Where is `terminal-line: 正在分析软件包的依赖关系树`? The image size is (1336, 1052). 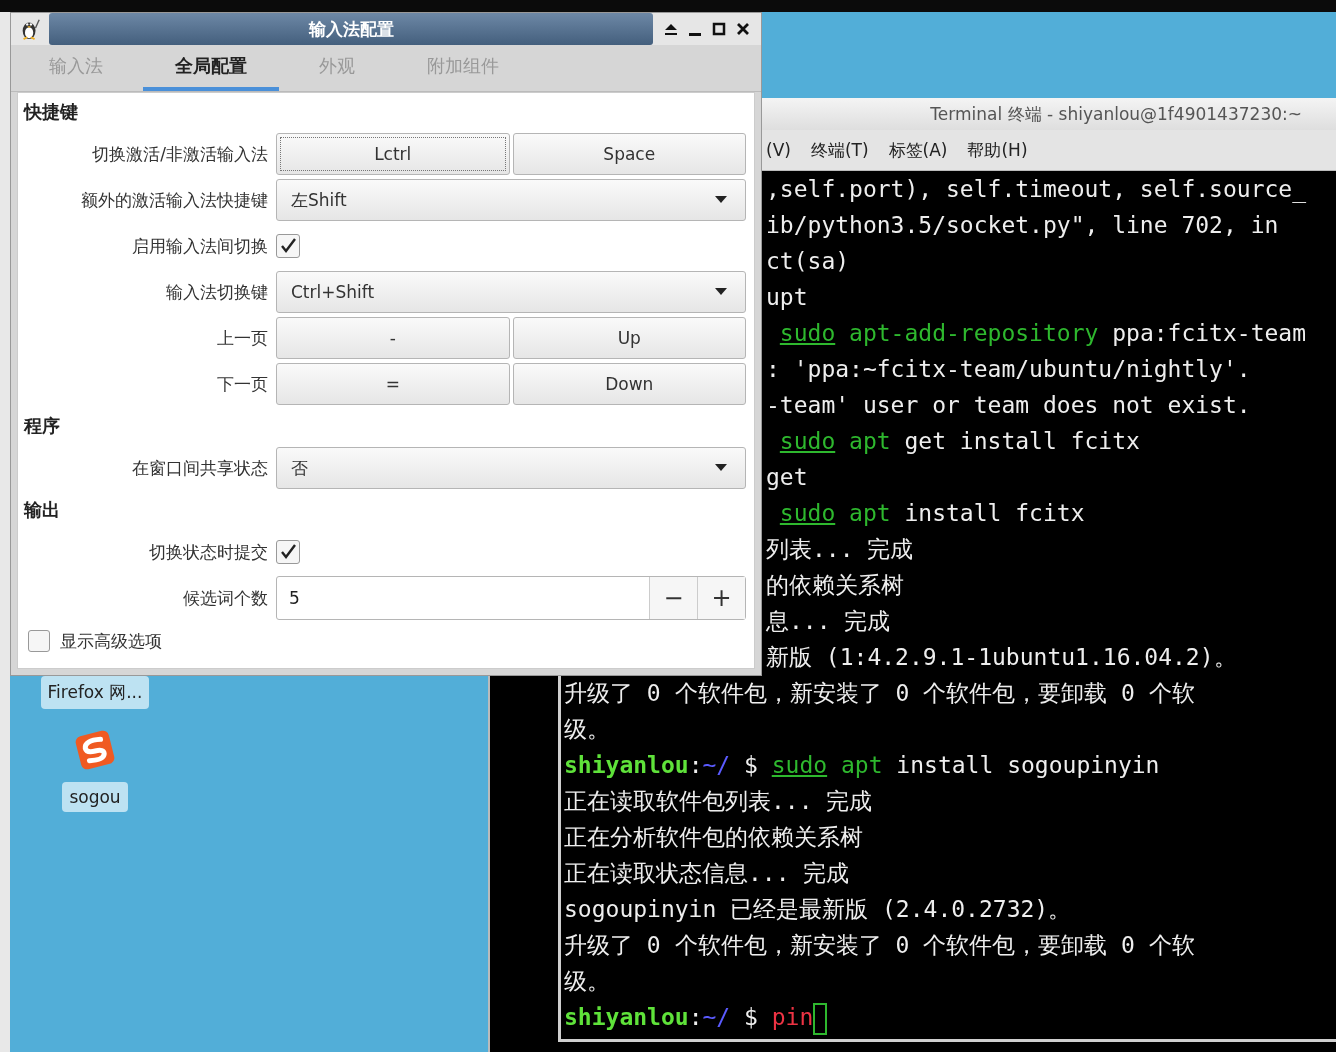
terminal-line: 正在分析软件包的依赖关系树 is located at coordinates (713, 837).